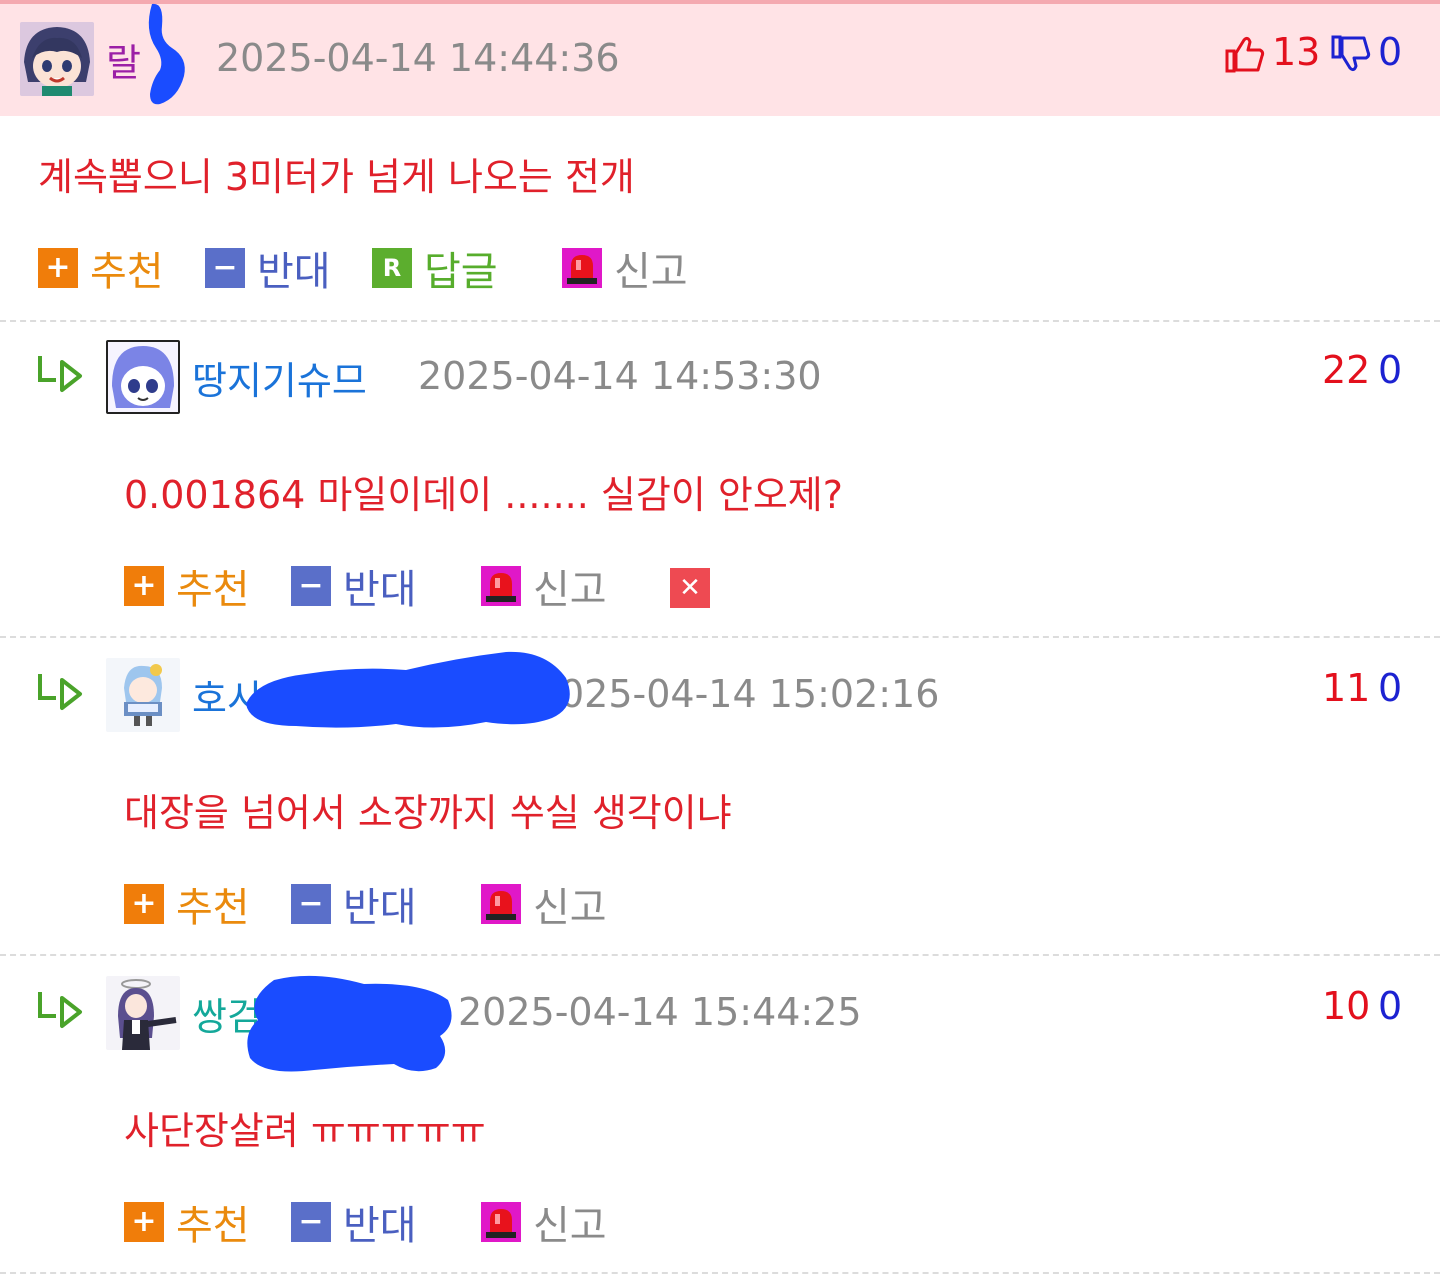 The image size is (1440, 1282). I want to click on upvote-count: 22, so click(1346, 370).